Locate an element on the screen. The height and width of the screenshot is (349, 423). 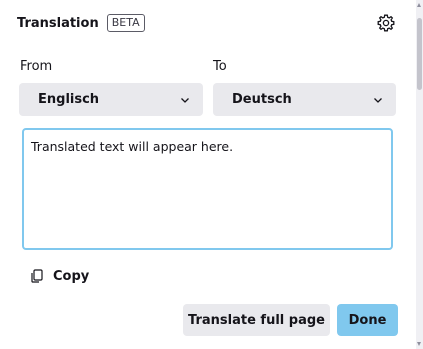
settings-gear-button is located at coordinates (386, 23).